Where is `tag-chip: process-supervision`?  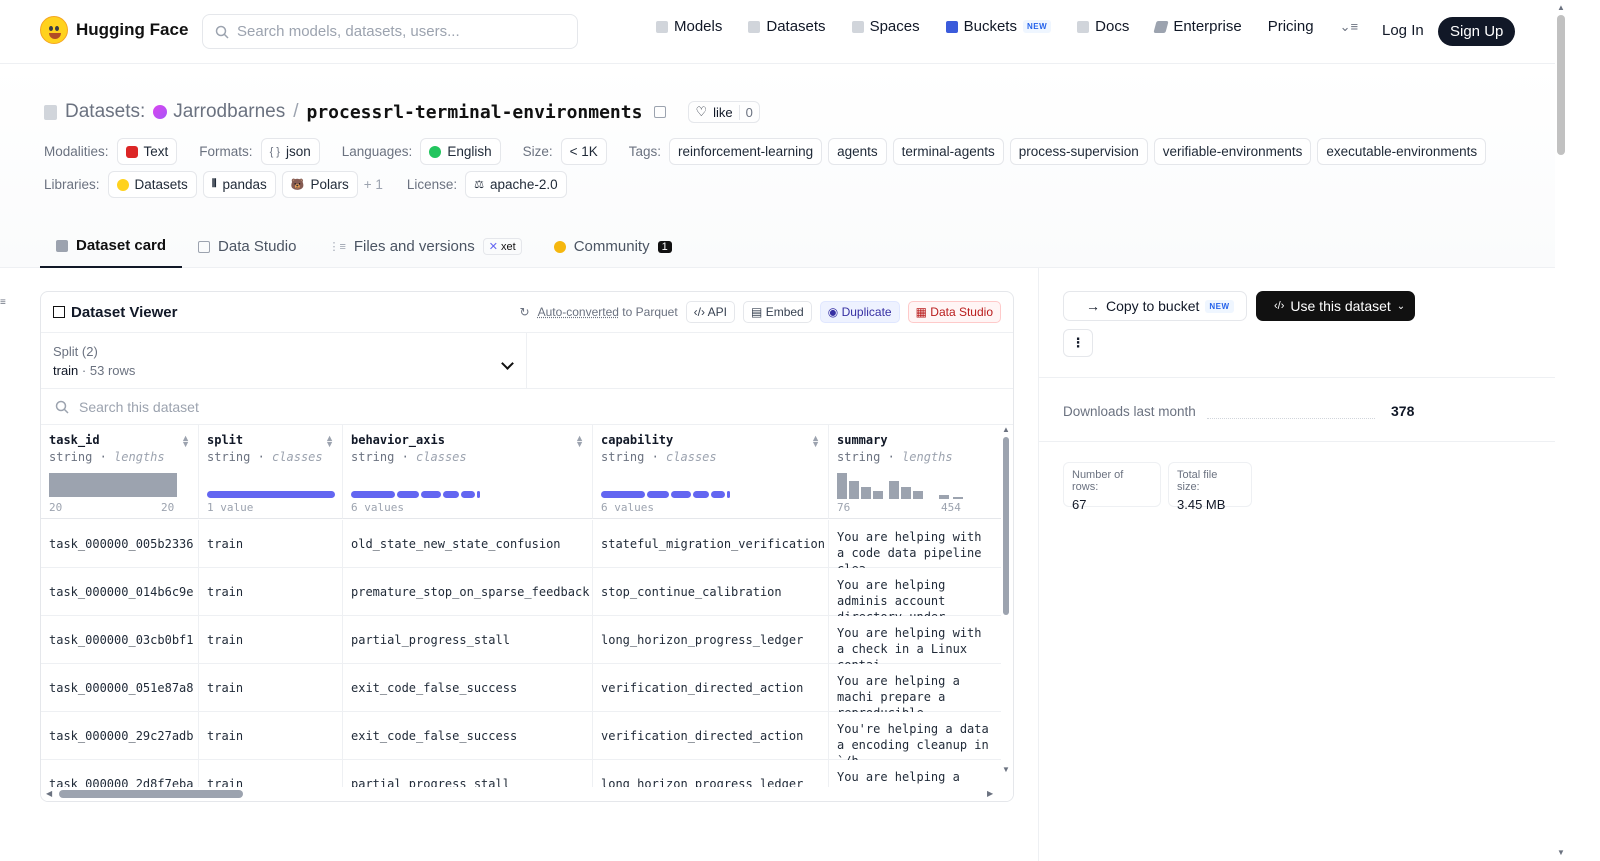 tag-chip: process-supervision is located at coordinates (1078, 151).